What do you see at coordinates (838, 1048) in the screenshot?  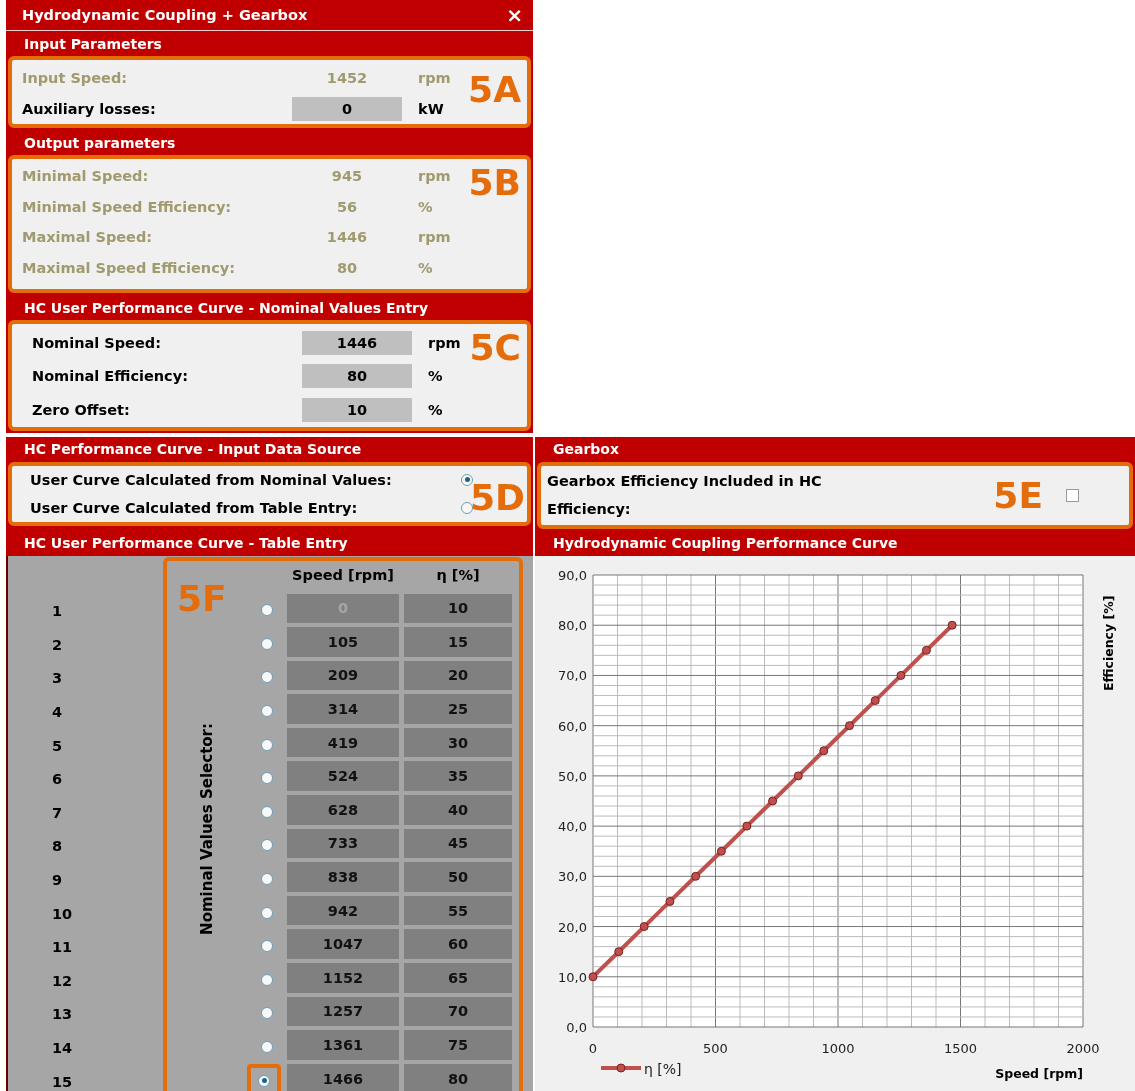 I see `tick-label: 1000` at bounding box center [838, 1048].